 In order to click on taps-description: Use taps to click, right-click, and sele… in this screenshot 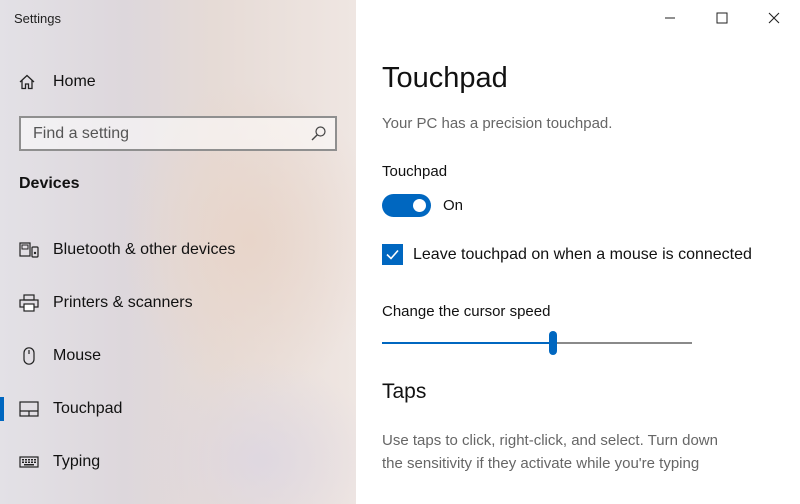, I will do `click(582, 452)`.